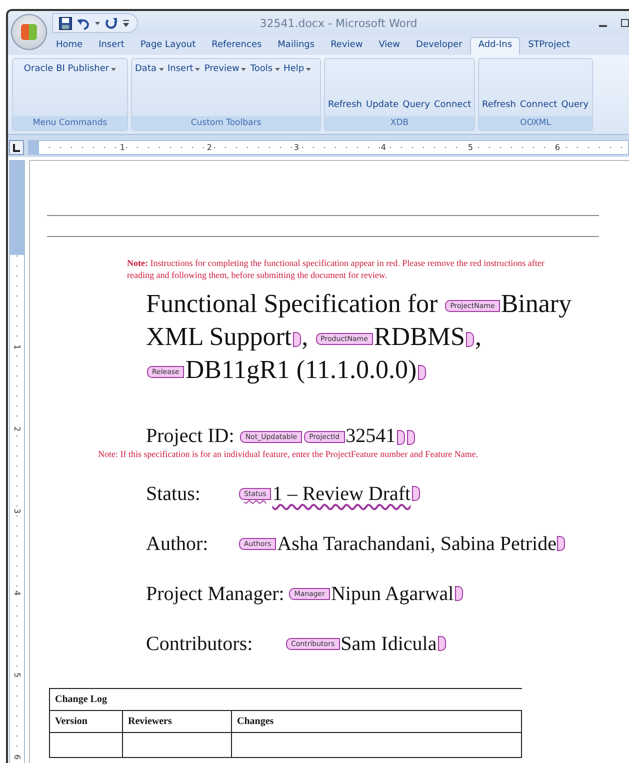 The height and width of the screenshot is (763, 629). I want to click on project-id-text: 32541, so click(371, 436).